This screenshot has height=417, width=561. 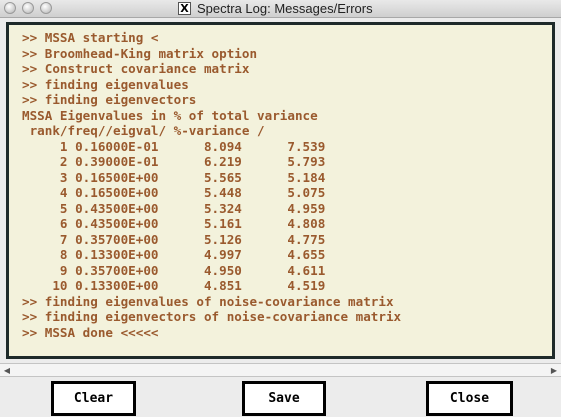 I want to click on window-title: Spectra Log: Messages/Errors, so click(x=285, y=8).